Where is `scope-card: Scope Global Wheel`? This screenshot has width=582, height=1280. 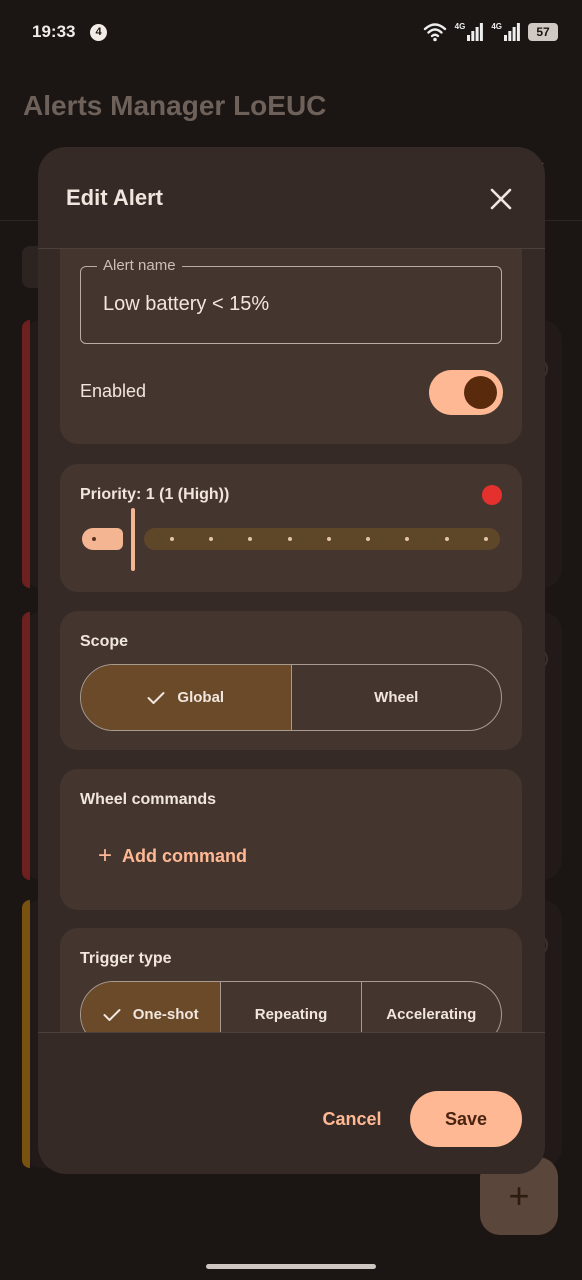 scope-card: Scope Global Wheel is located at coordinates (291, 680).